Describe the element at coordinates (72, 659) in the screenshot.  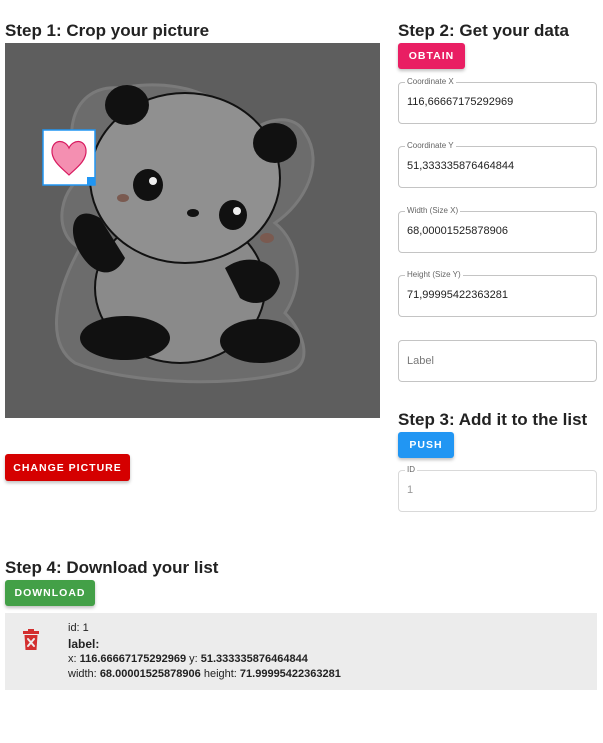
I see `item-x-key: x:` at that location.